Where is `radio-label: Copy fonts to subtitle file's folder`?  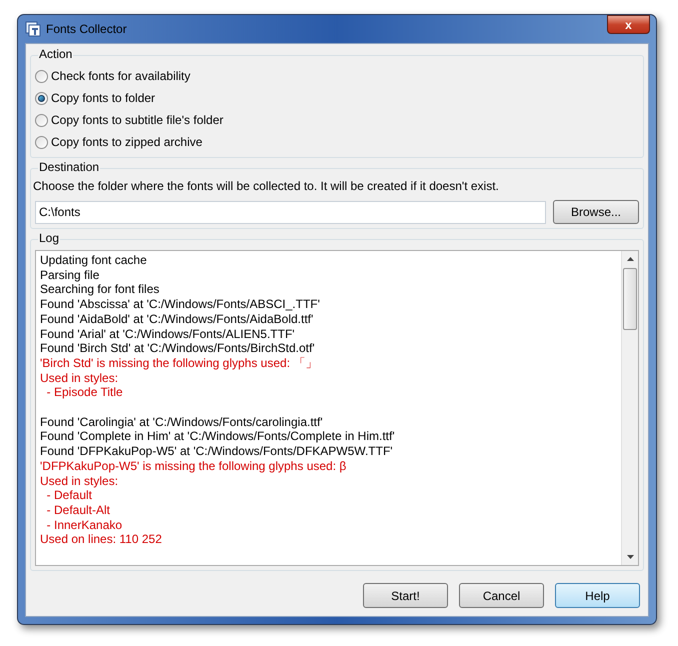
radio-label: Copy fonts to subtitle file's folder is located at coordinates (137, 120).